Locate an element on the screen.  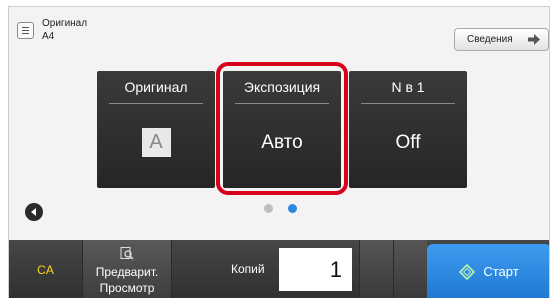
preview-magnifier-icon is located at coordinates (127, 253).